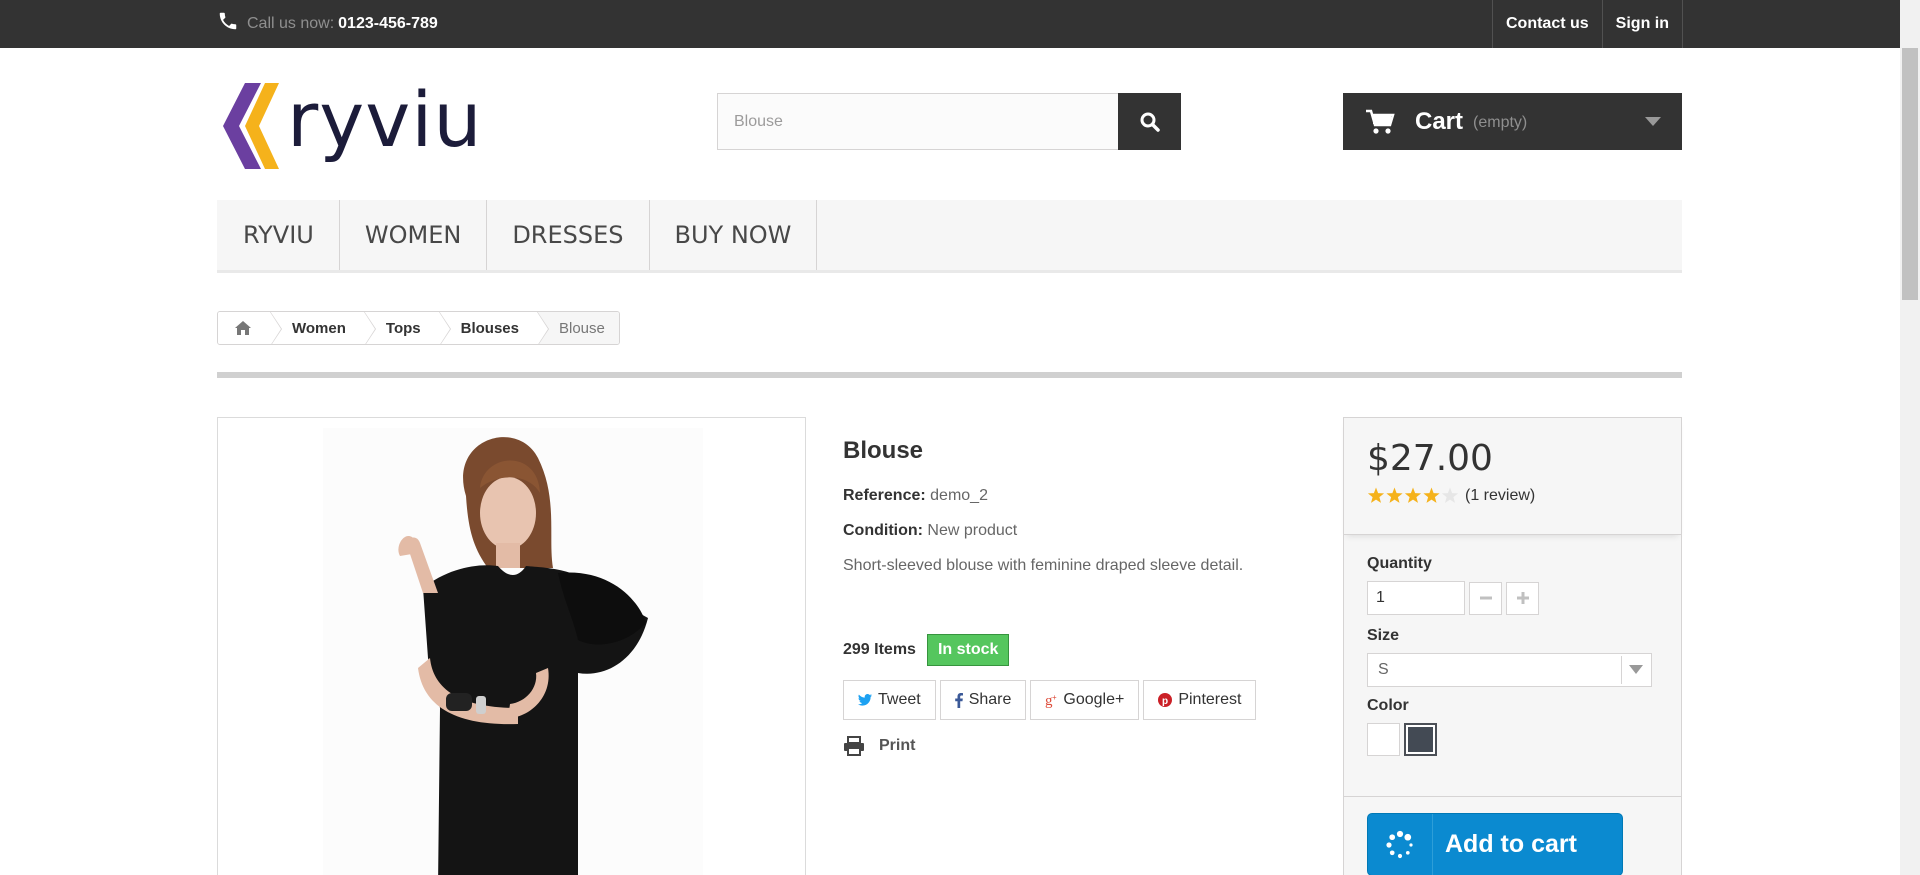 The height and width of the screenshot is (875, 1920). I want to click on quantity-stepper, so click(1512, 598).